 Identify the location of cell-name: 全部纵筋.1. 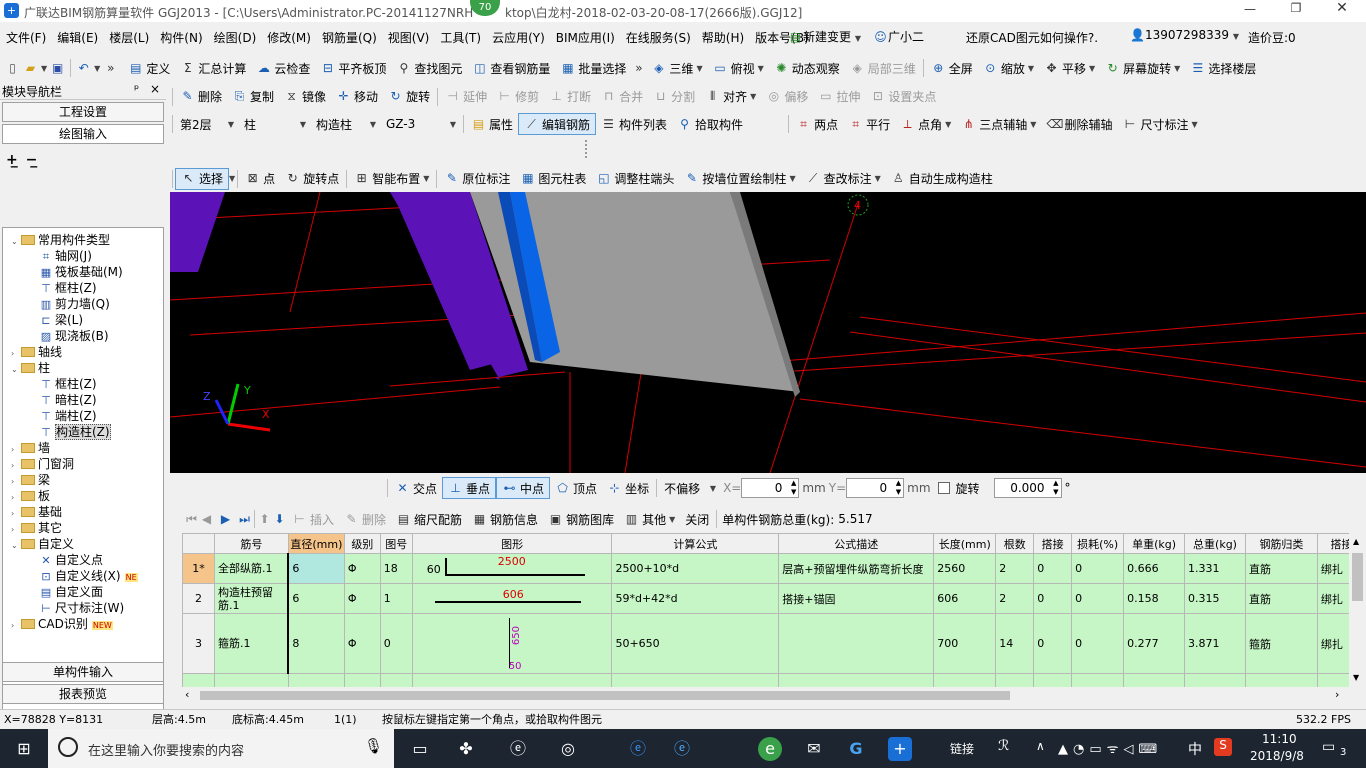
(251, 568).